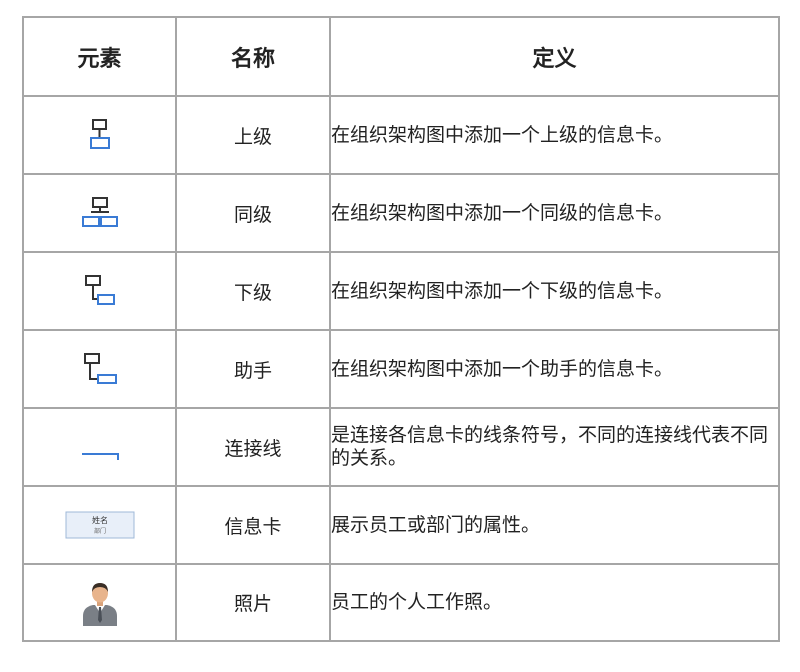  Describe the element at coordinates (253, 447) in the screenshot. I see `element-name: 连接线` at that location.